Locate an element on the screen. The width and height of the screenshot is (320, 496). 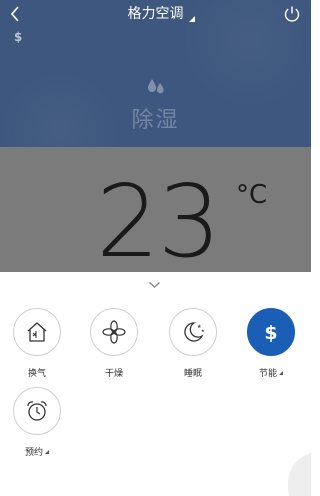
dollar-icon: $ is located at coordinates (270, 333).